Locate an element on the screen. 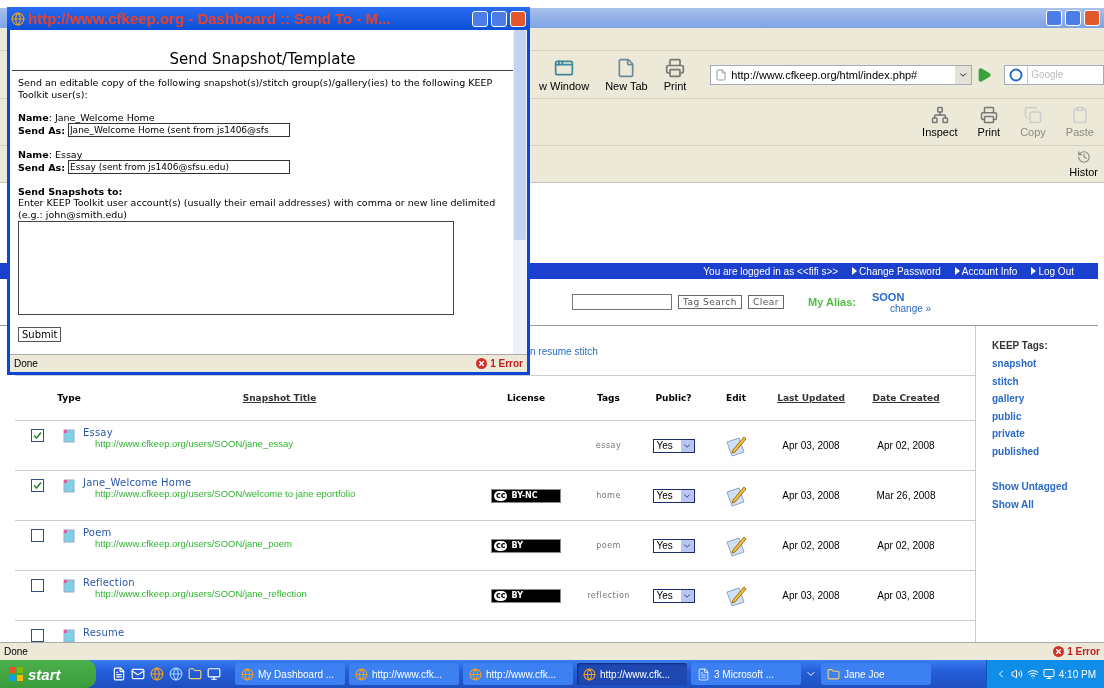  tag-field is located at coordinates (622, 302).